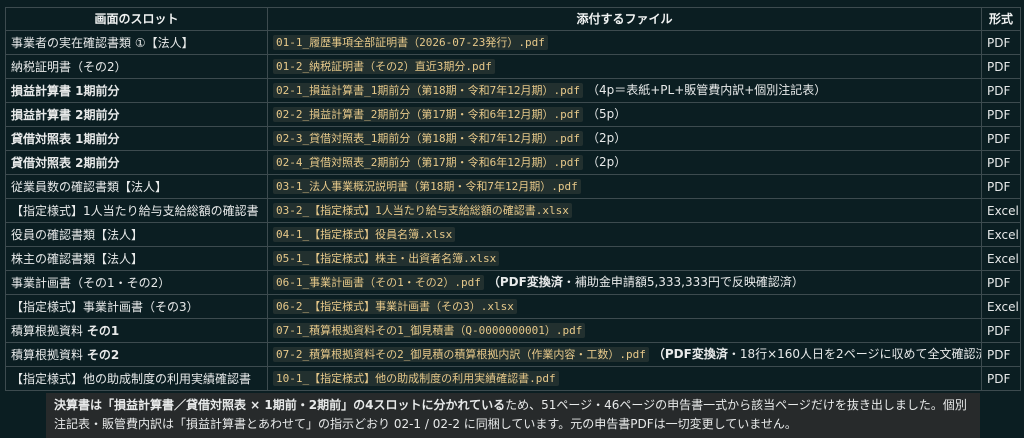  I want to click on slot-cell: 損益計算書 1期前分, so click(136, 90).